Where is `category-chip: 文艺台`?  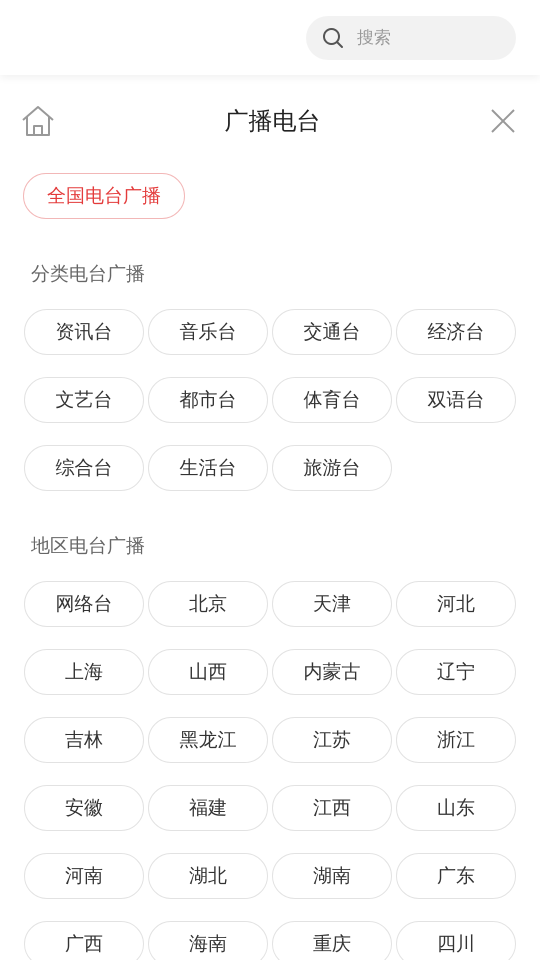
category-chip: 文艺台 is located at coordinates (84, 400).